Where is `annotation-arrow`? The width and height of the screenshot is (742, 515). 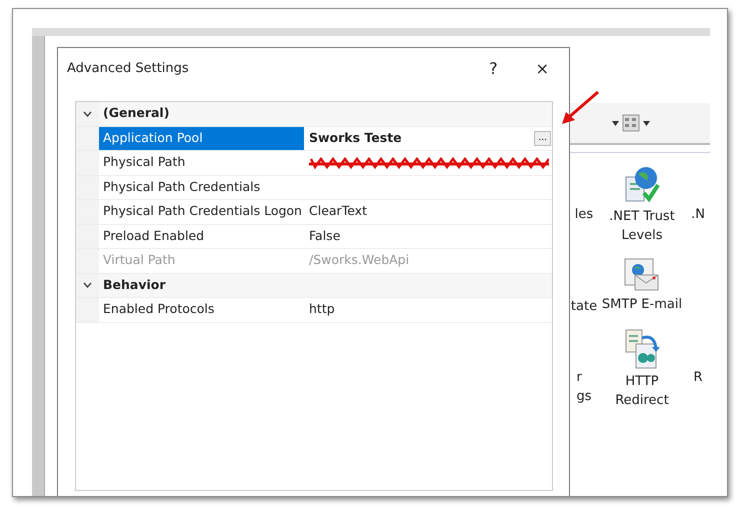
annotation-arrow is located at coordinates (580, 108).